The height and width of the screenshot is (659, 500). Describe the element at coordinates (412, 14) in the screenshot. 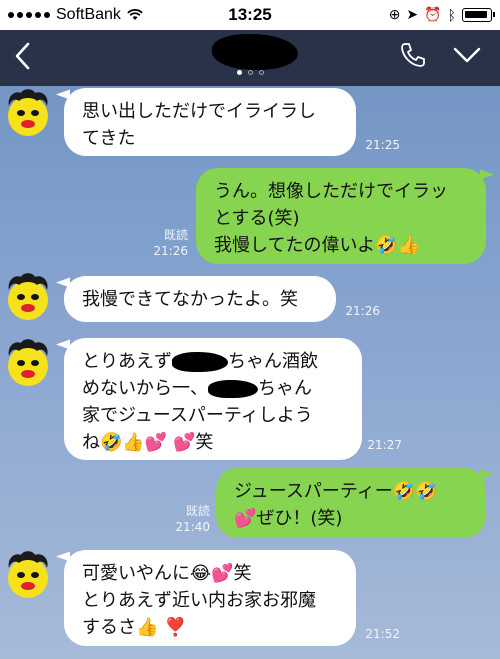

I see `location-icon: ➤` at that location.